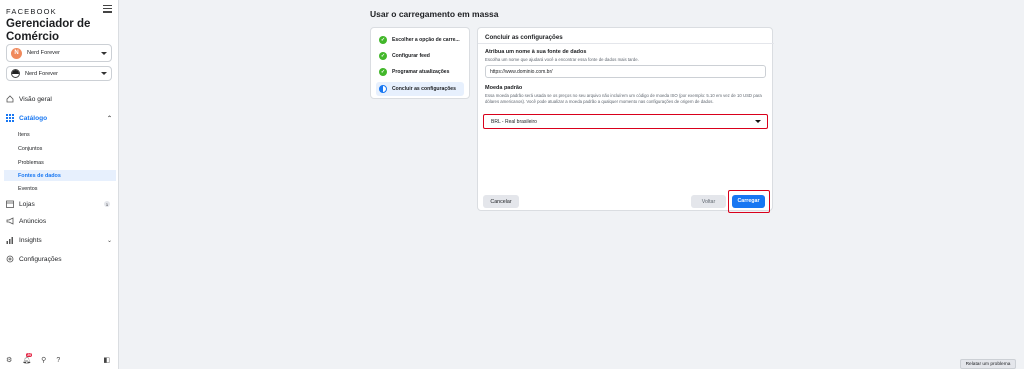 The height and width of the screenshot is (369, 1024). Describe the element at coordinates (501, 201) in the screenshot. I see `cancel-button: Cancelar` at that location.